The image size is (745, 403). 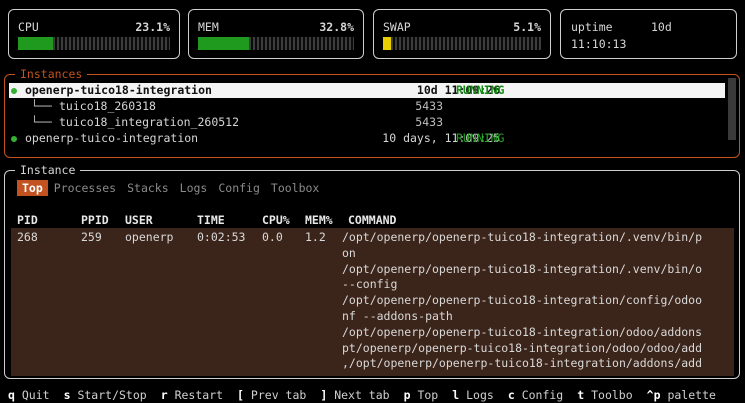 What do you see at coordinates (323, 395) in the screenshot?
I see `key-hint-key: ]` at bounding box center [323, 395].